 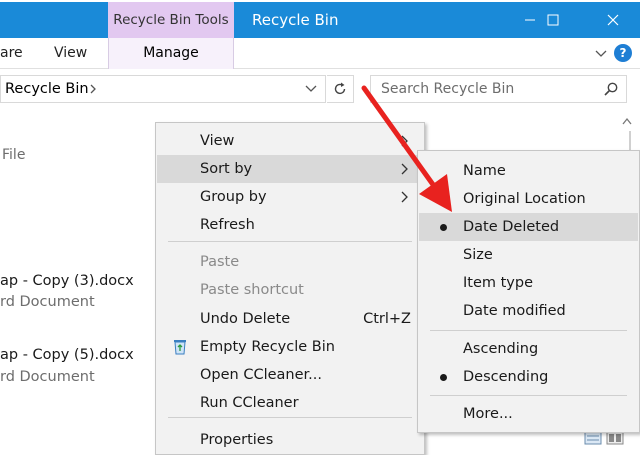 I want to click on menu-item-label: Name, so click(x=484, y=171).